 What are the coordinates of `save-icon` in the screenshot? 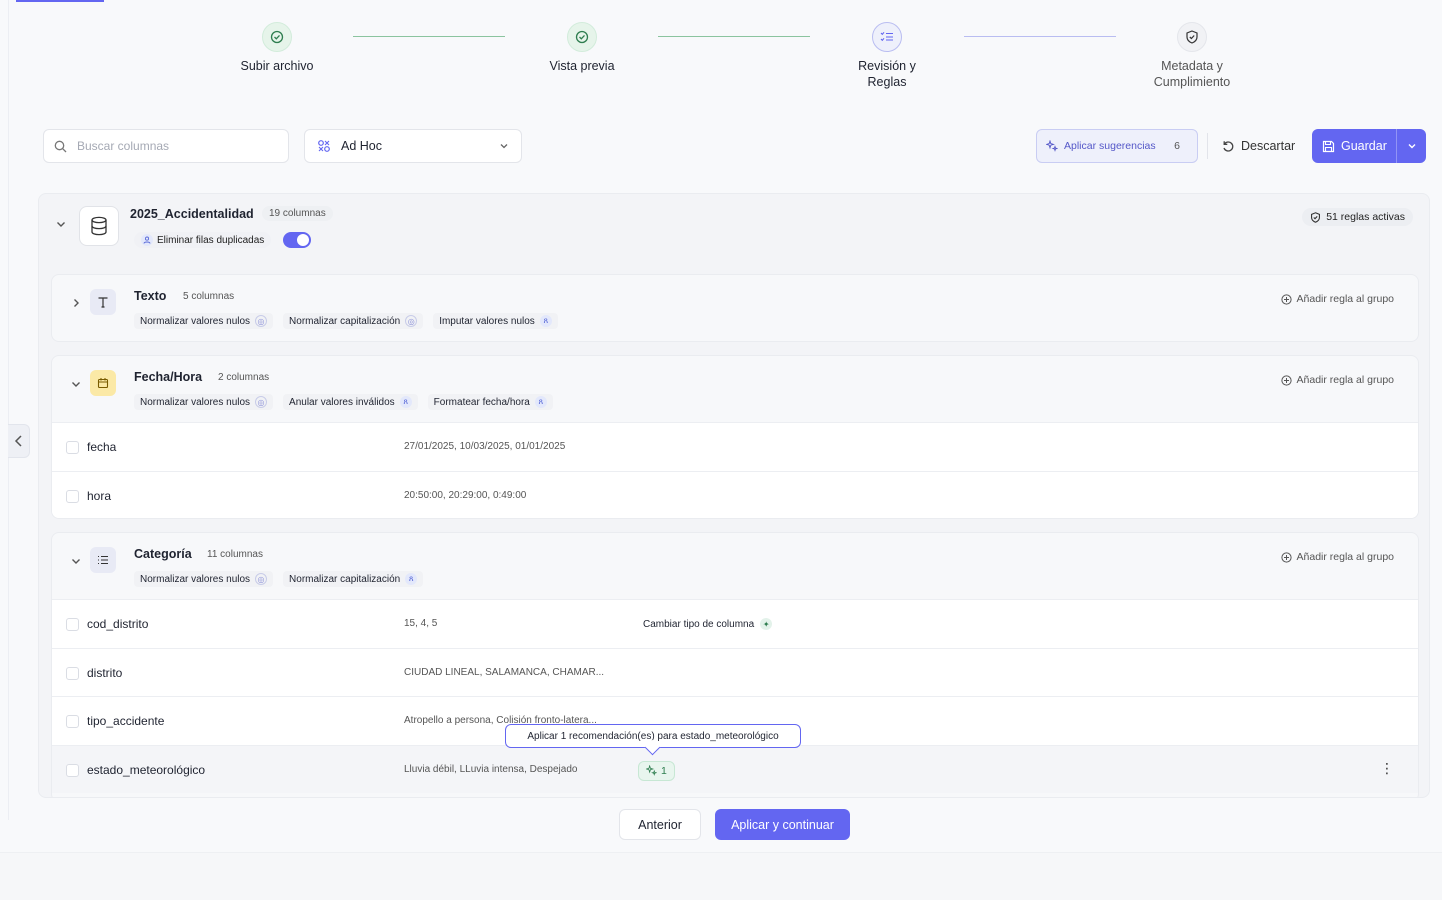 It's located at (1328, 146).